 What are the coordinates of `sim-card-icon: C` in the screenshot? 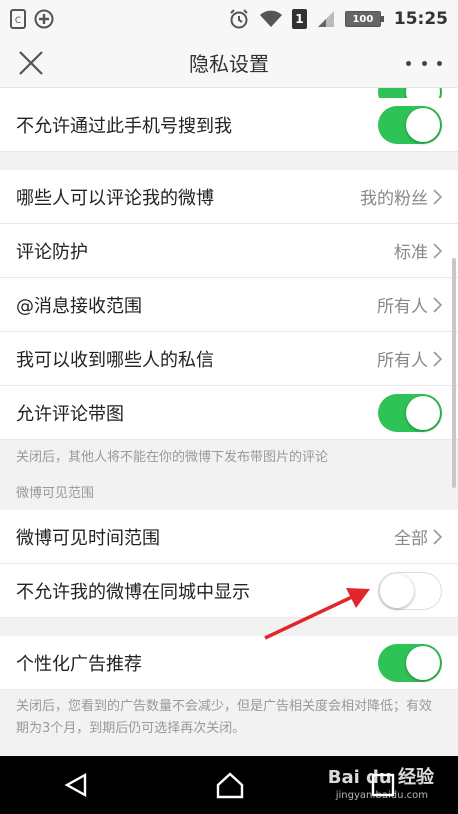 It's located at (18, 19).